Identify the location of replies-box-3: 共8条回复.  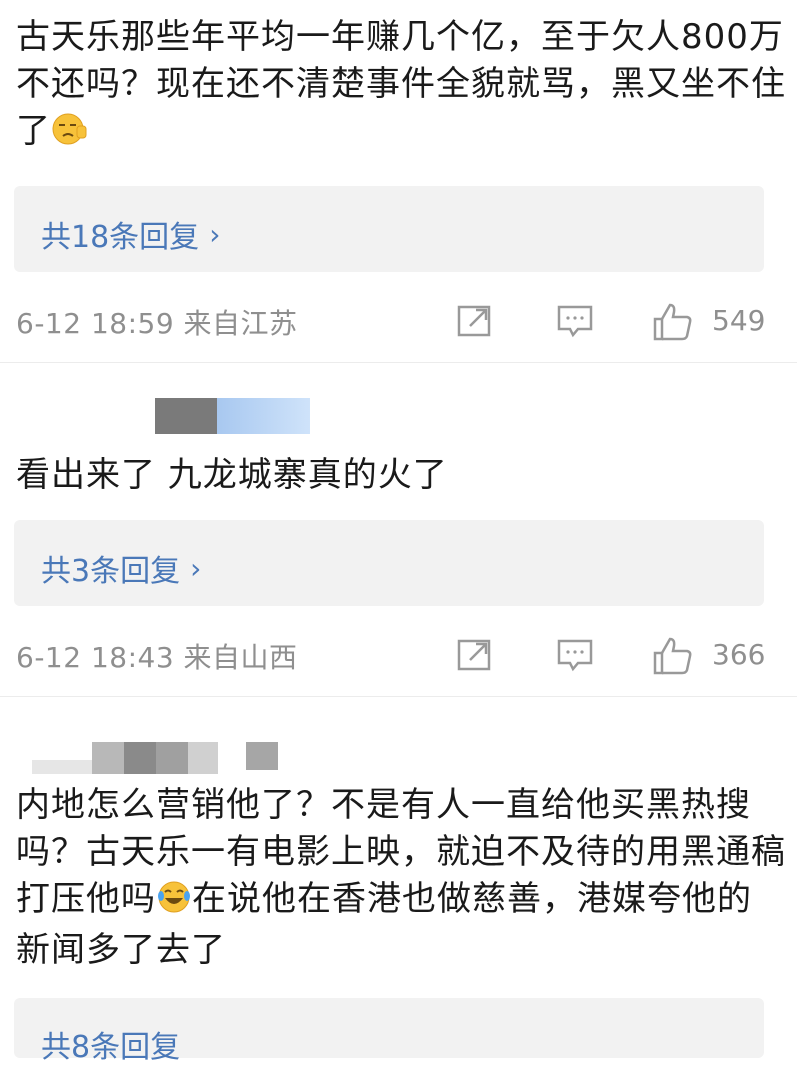
(389, 1031).